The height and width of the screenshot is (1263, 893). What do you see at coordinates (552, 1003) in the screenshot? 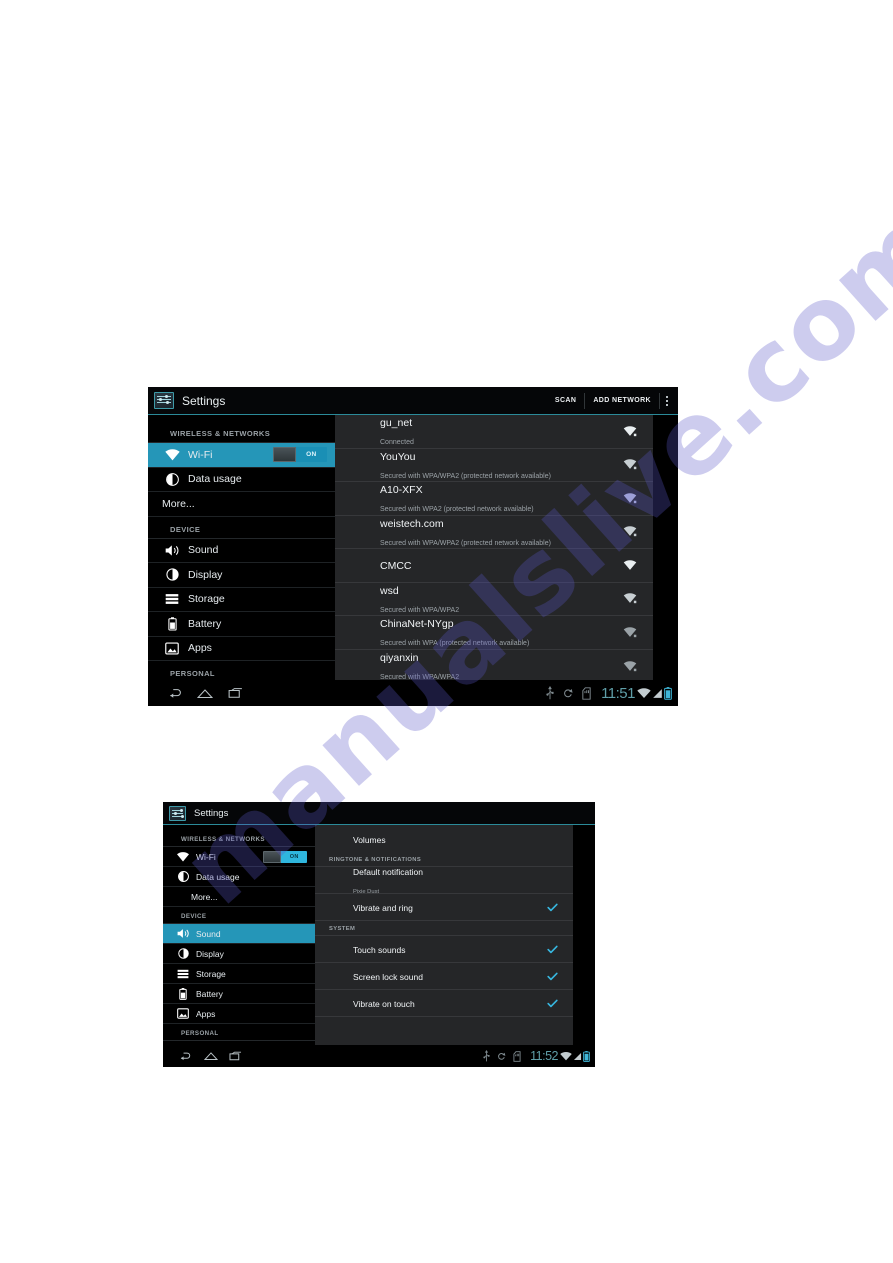
I see `vibrate-on-touch-checkbox` at bounding box center [552, 1003].